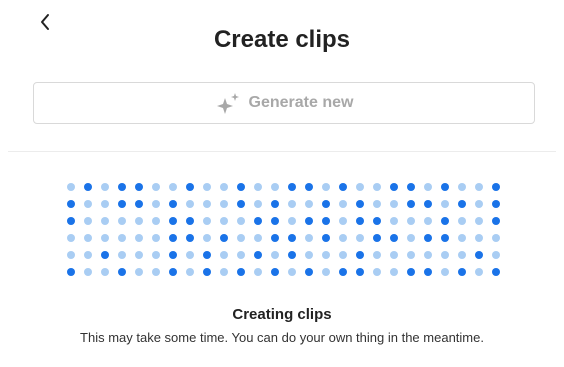 The height and width of the screenshot is (367, 564). I want to click on status-title: Creating clips, so click(282, 314).